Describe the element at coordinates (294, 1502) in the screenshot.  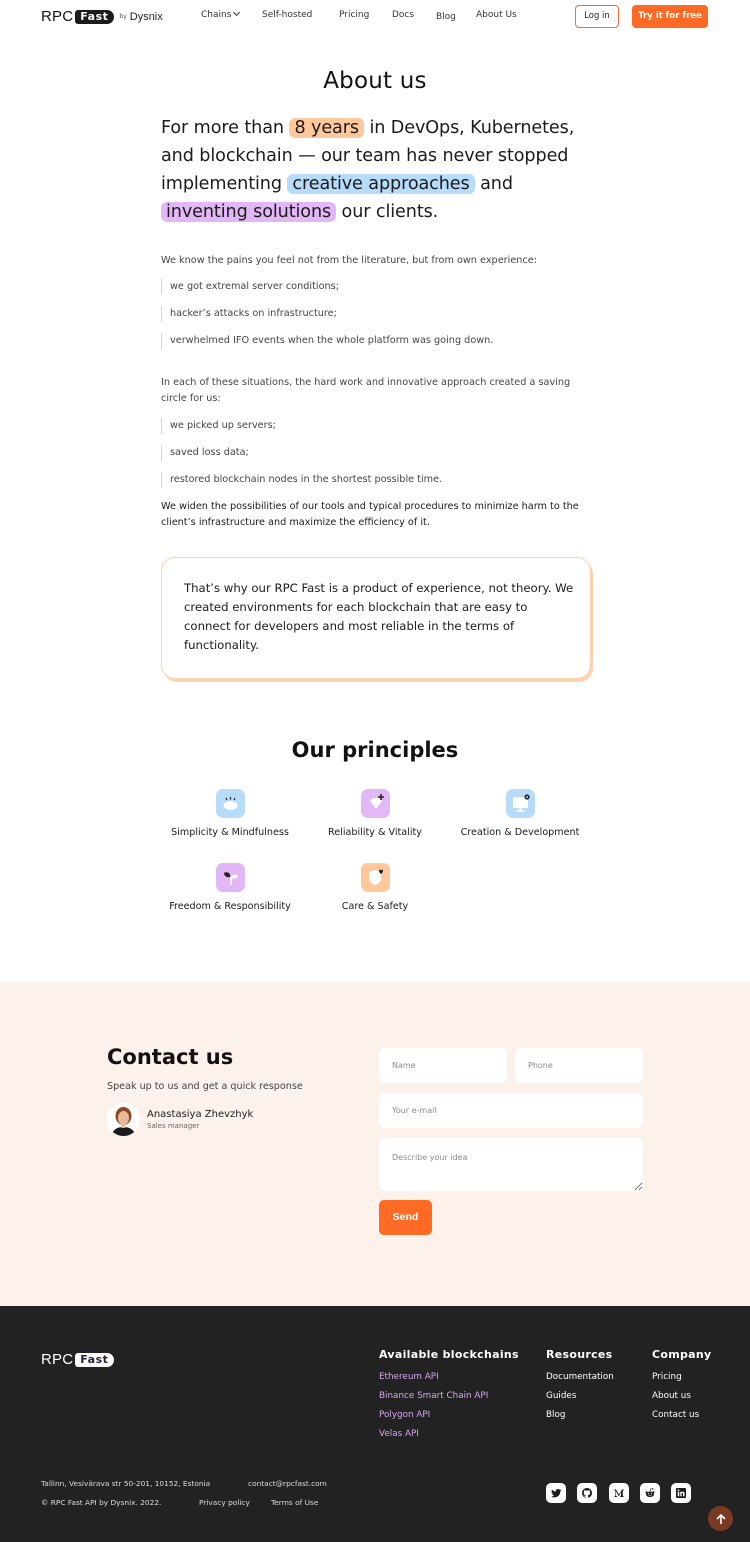
I see `terms-of-use-link: Terms of Use` at that location.